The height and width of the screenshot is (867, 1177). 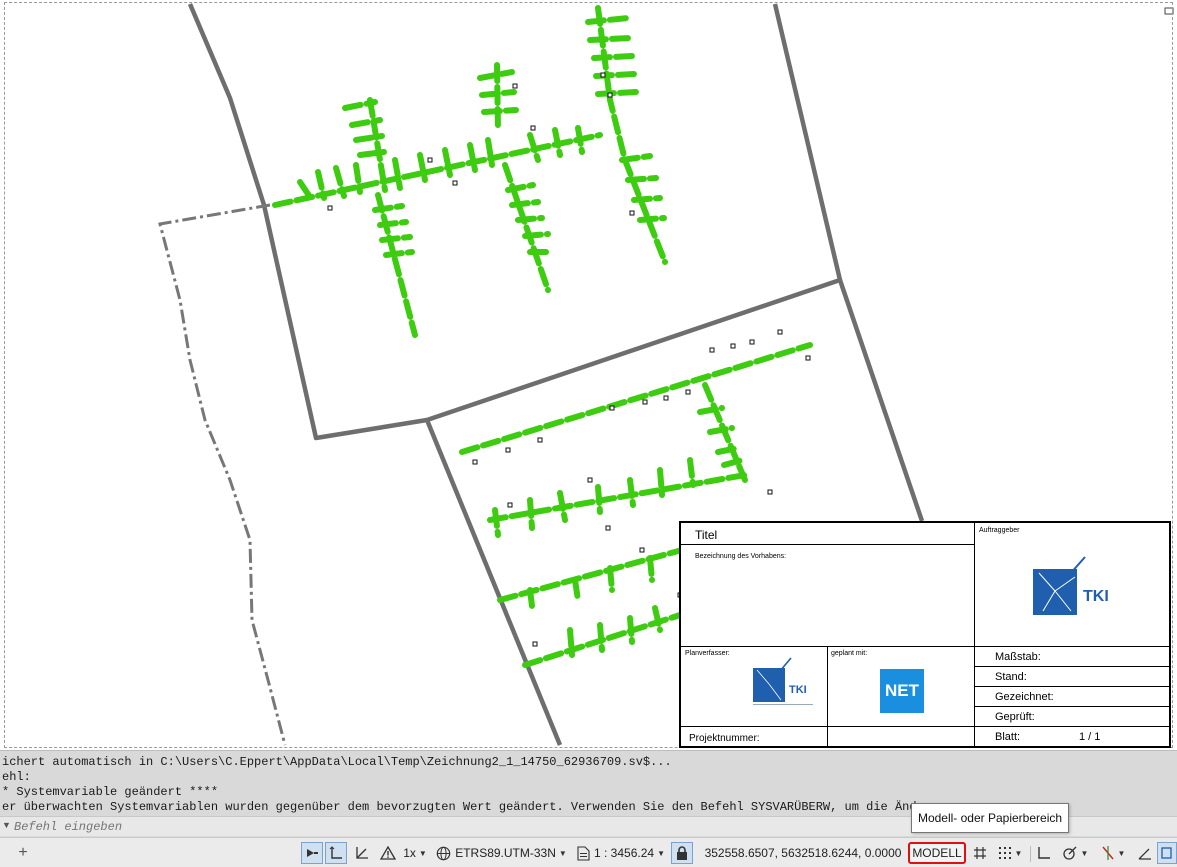 What do you see at coordinates (1044, 853) in the screenshot?
I see `infer-constraints-icon` at bounding box center [1044, 853].